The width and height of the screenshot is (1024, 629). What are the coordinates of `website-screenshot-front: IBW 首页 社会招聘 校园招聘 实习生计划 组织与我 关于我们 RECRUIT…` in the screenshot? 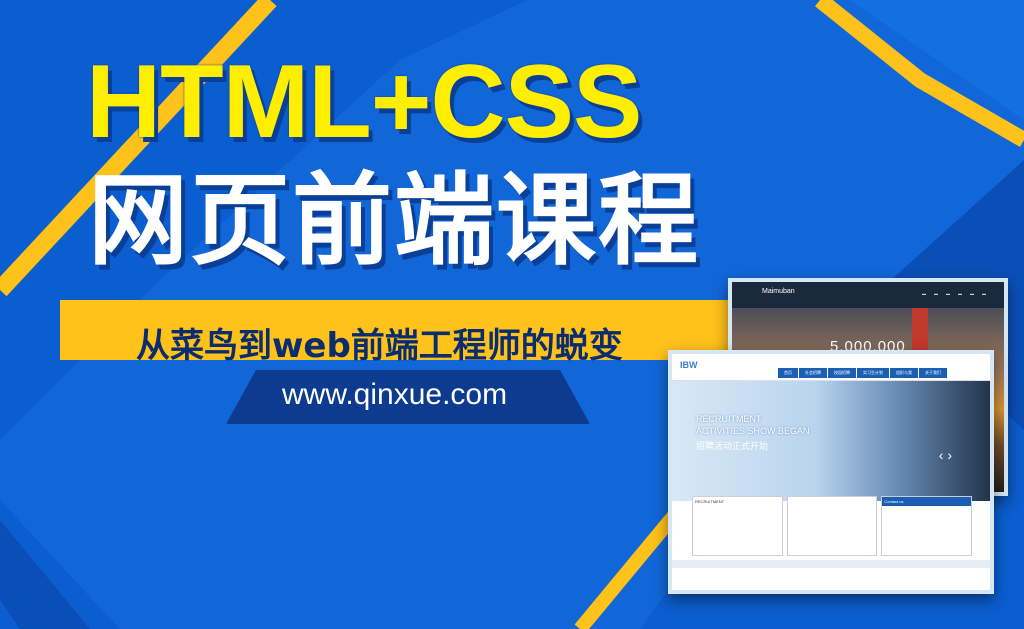 It's located at (831, 472).